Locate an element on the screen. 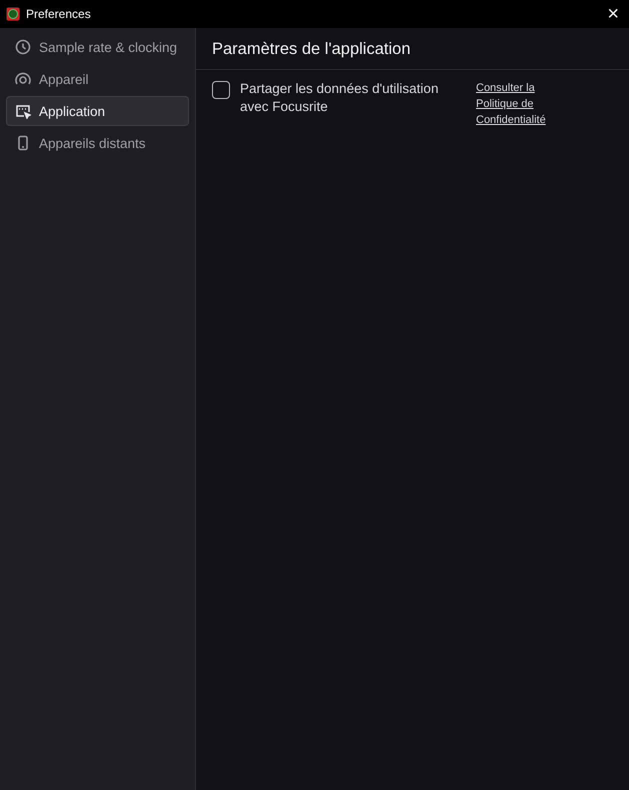 This screenshot has width=629, height=790. ring-icon is located at coordinates (23, 79).